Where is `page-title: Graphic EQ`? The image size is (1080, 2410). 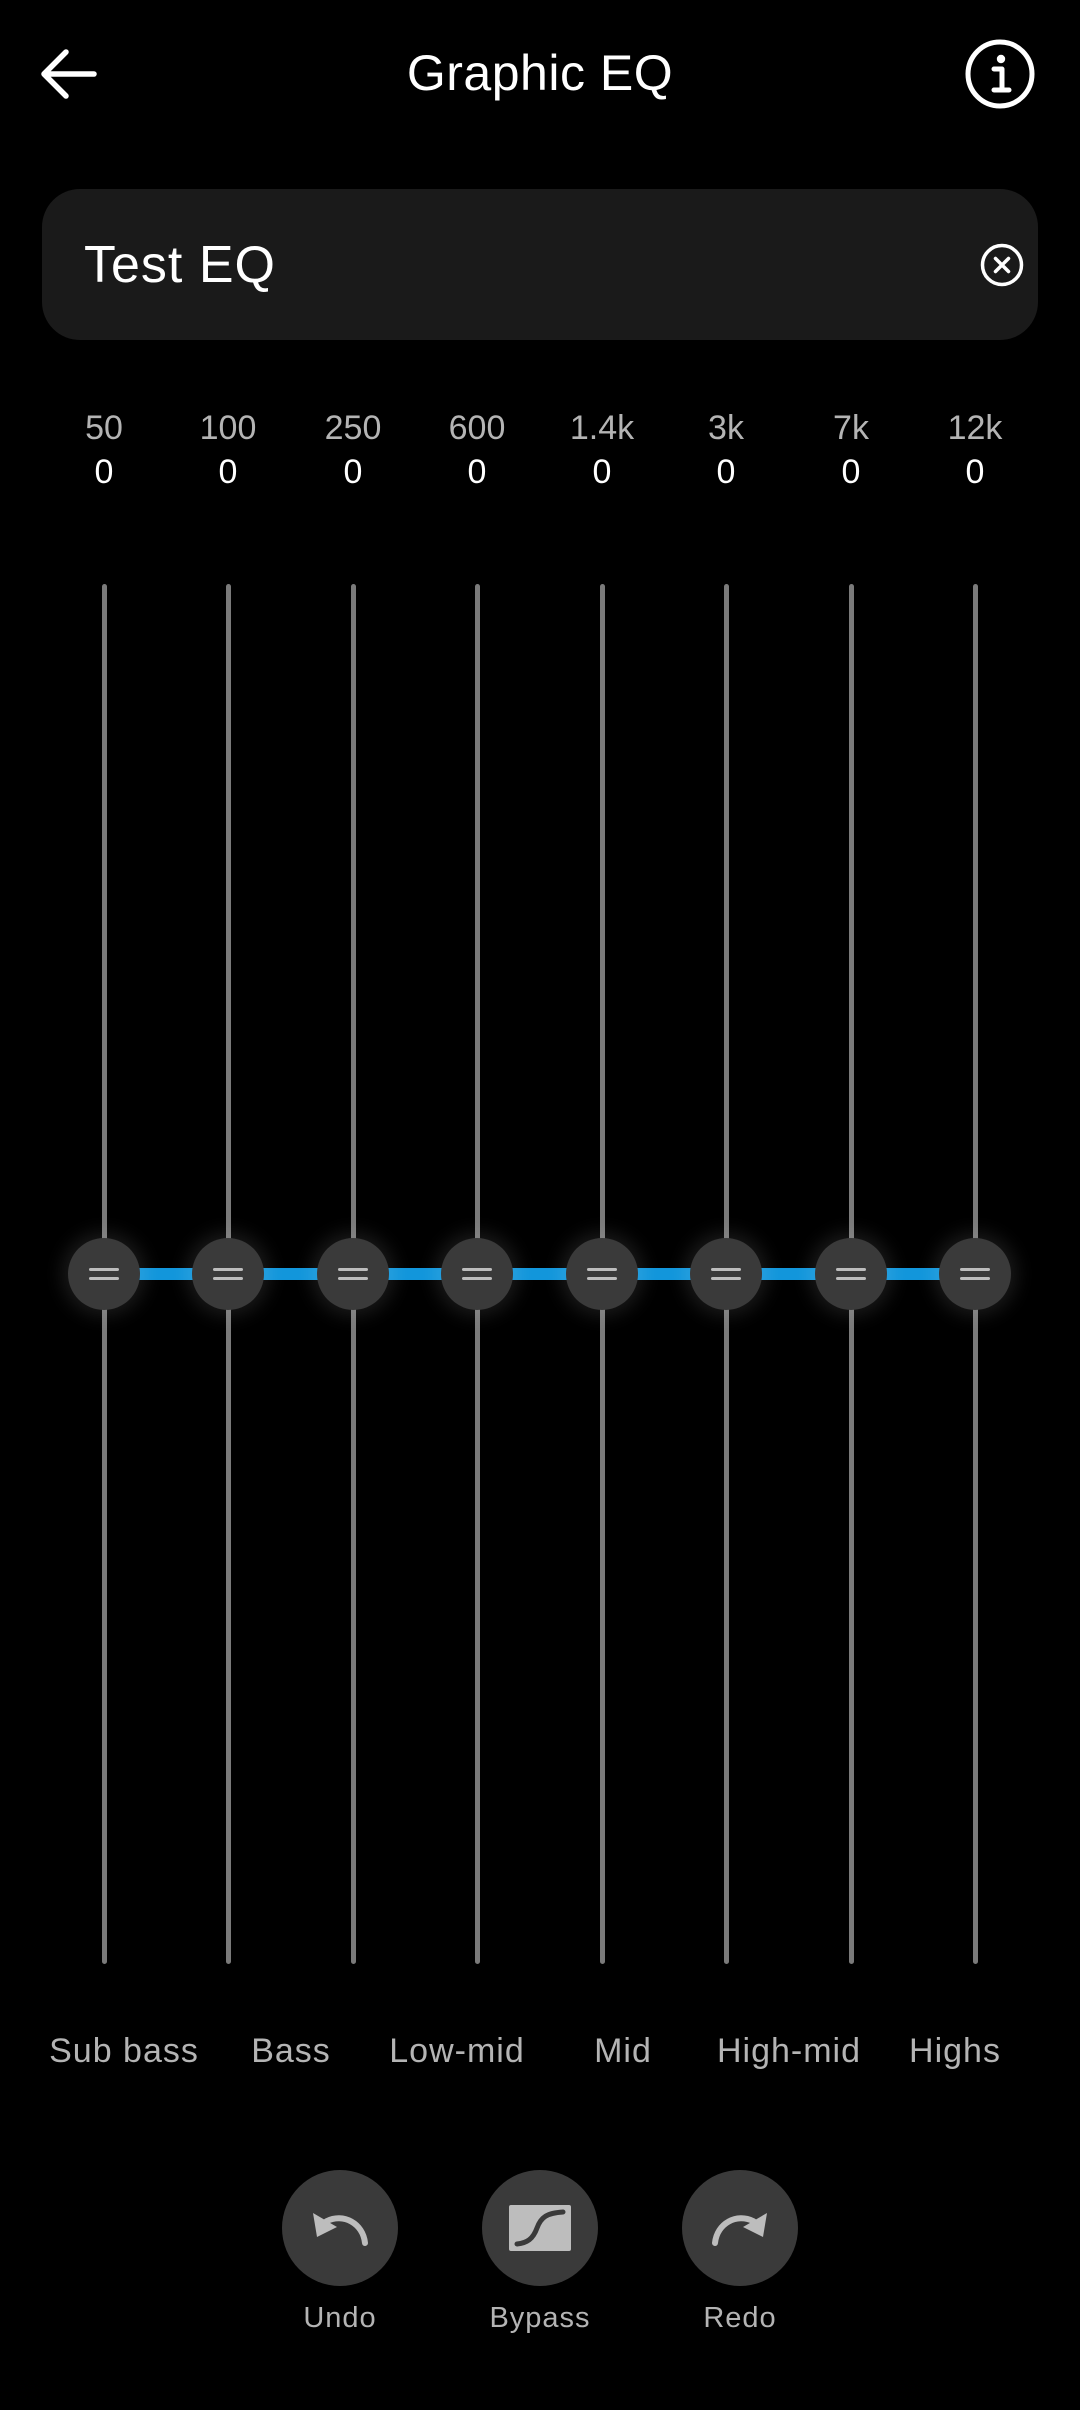 page-title: Graphic EQ is located at coordinates (540, 73).